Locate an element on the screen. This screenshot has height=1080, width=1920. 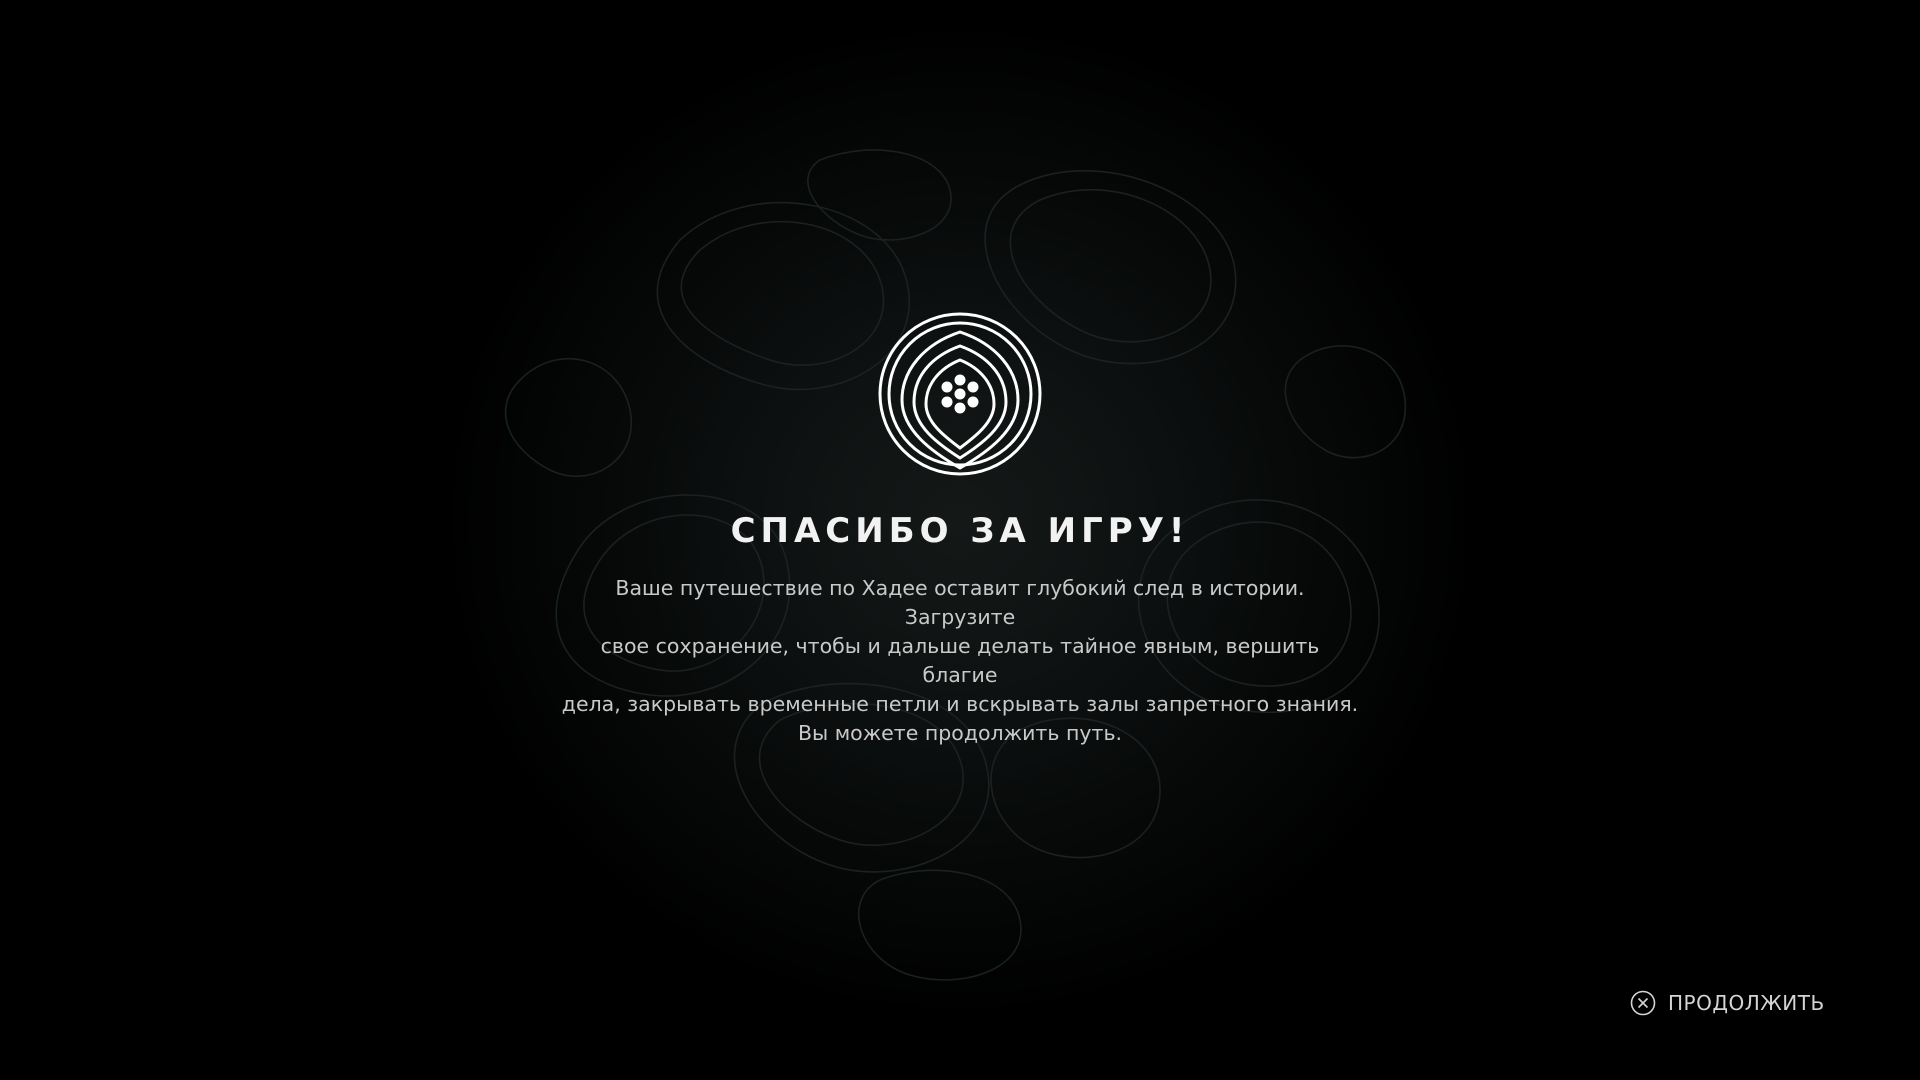
cross-button-icon is located at coordinates (1643, 1003).